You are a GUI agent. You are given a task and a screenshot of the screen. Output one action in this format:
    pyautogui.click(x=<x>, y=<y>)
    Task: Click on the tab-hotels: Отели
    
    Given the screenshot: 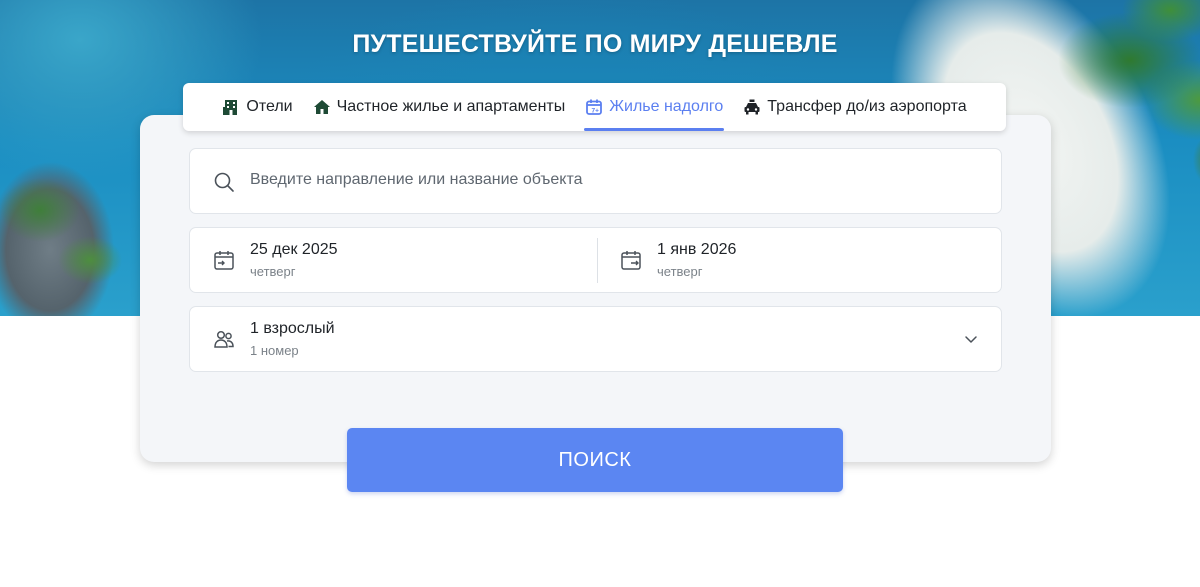 What is the action you would take?
    pyautogui.click(x=257, y=107)
    